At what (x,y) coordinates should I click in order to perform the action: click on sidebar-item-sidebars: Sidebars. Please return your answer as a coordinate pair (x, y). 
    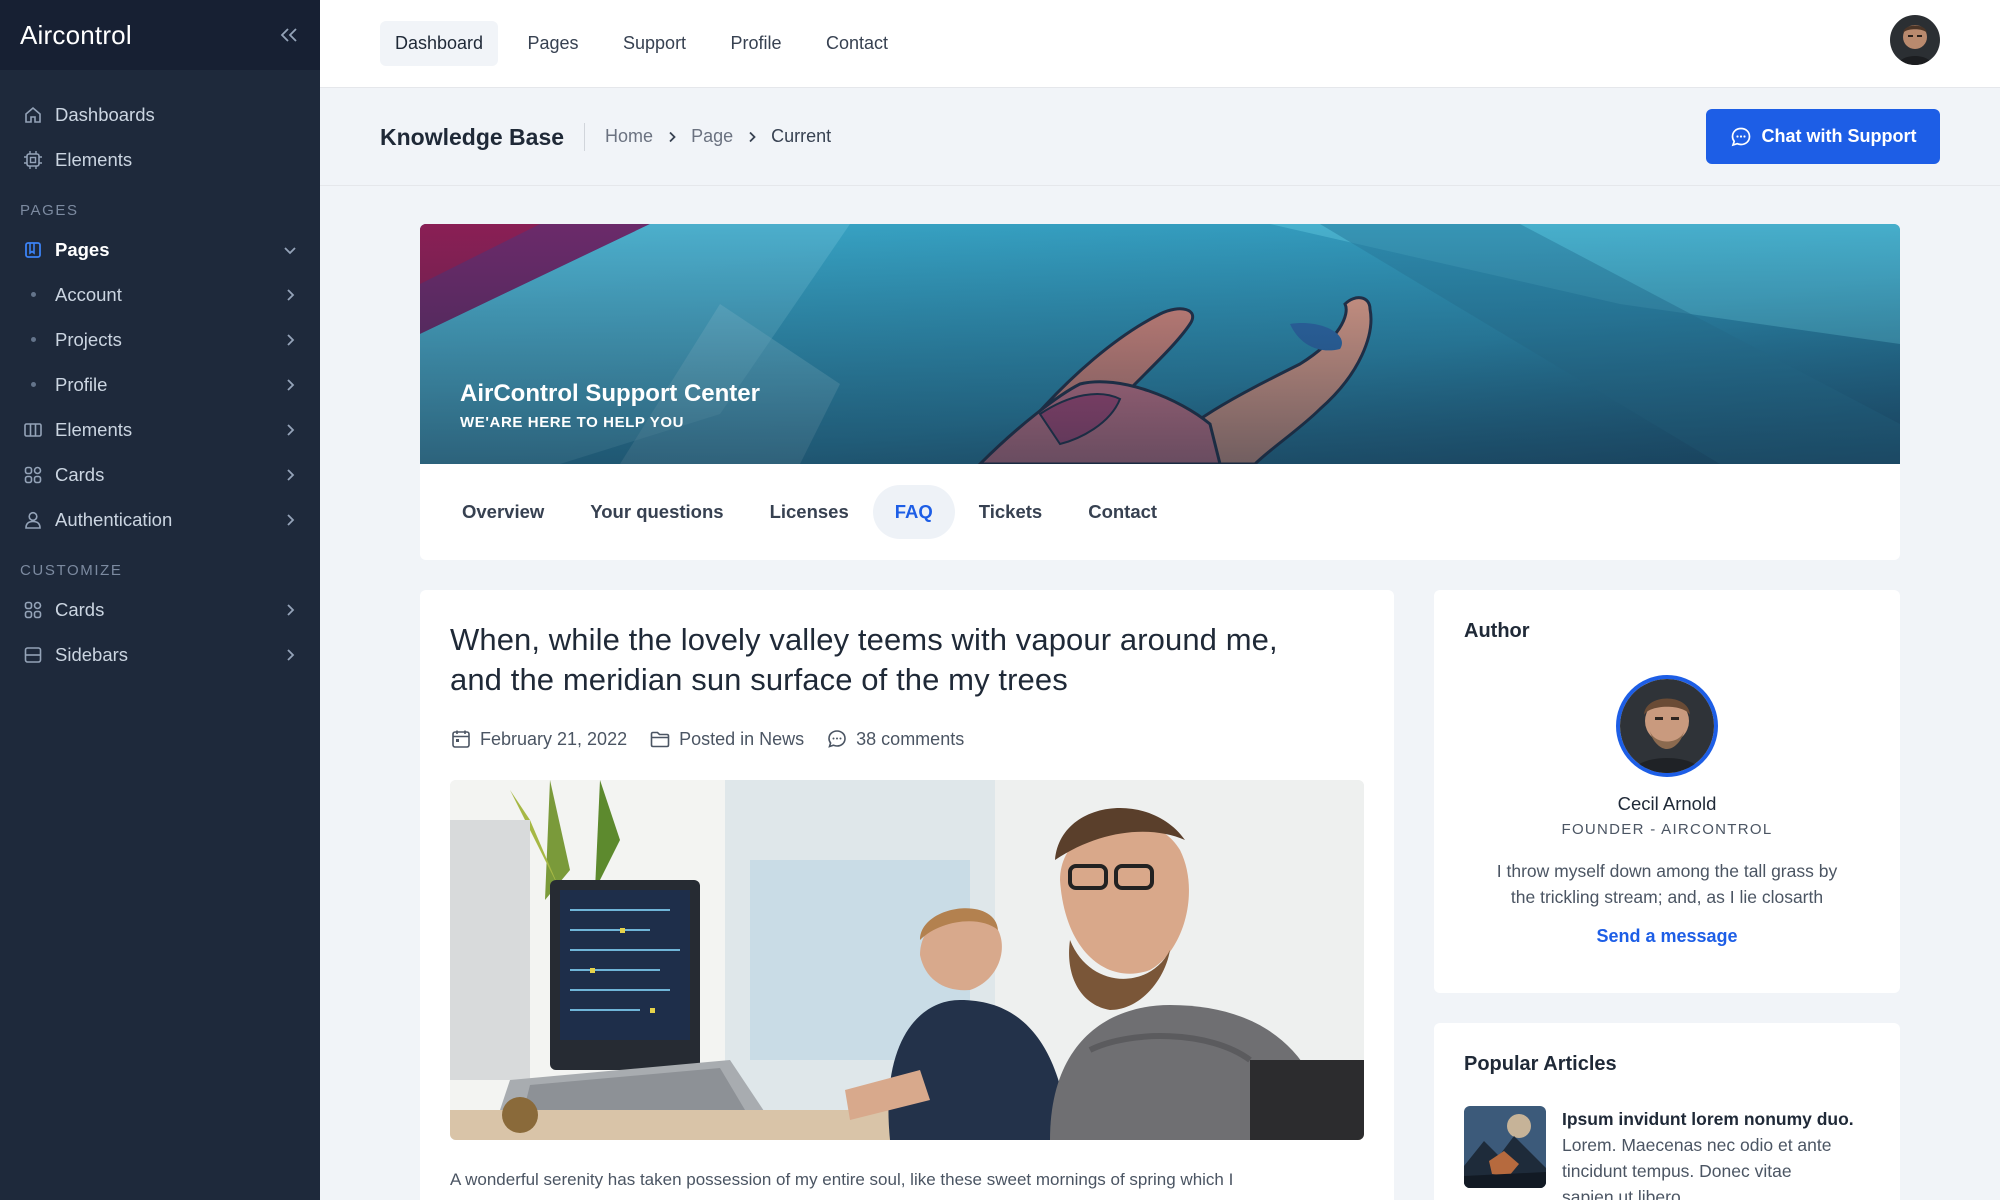
    Looking at the image, I should click on (160, 654).